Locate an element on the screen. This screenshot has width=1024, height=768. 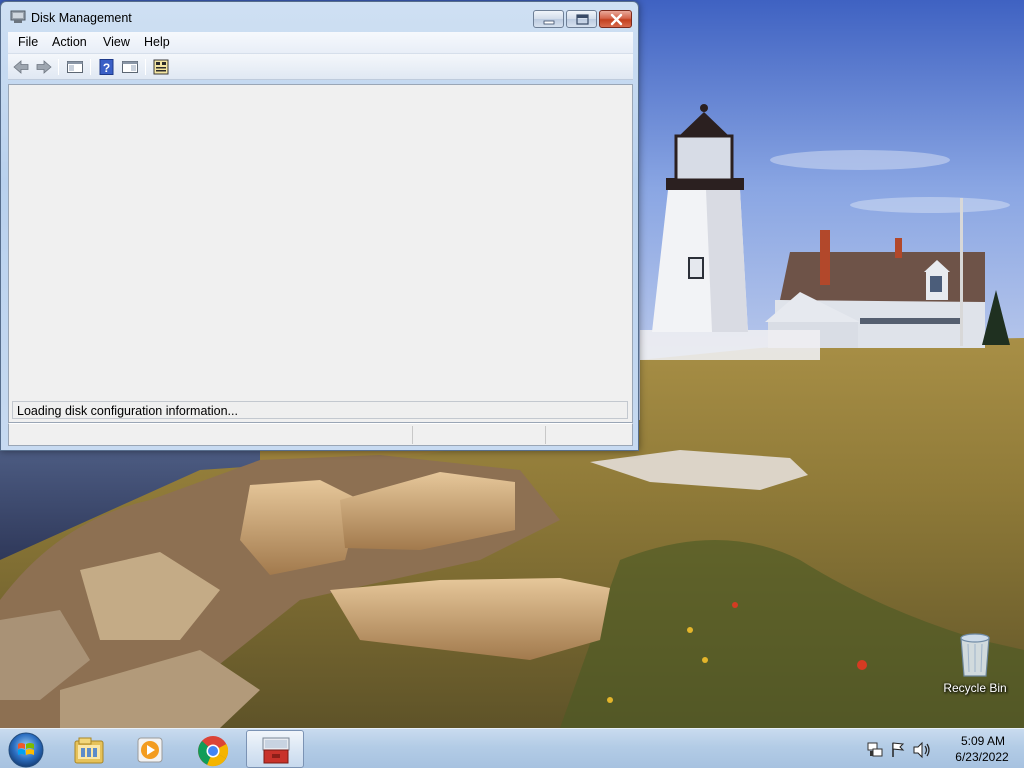
status-bar is located at coordinates (320, 434).